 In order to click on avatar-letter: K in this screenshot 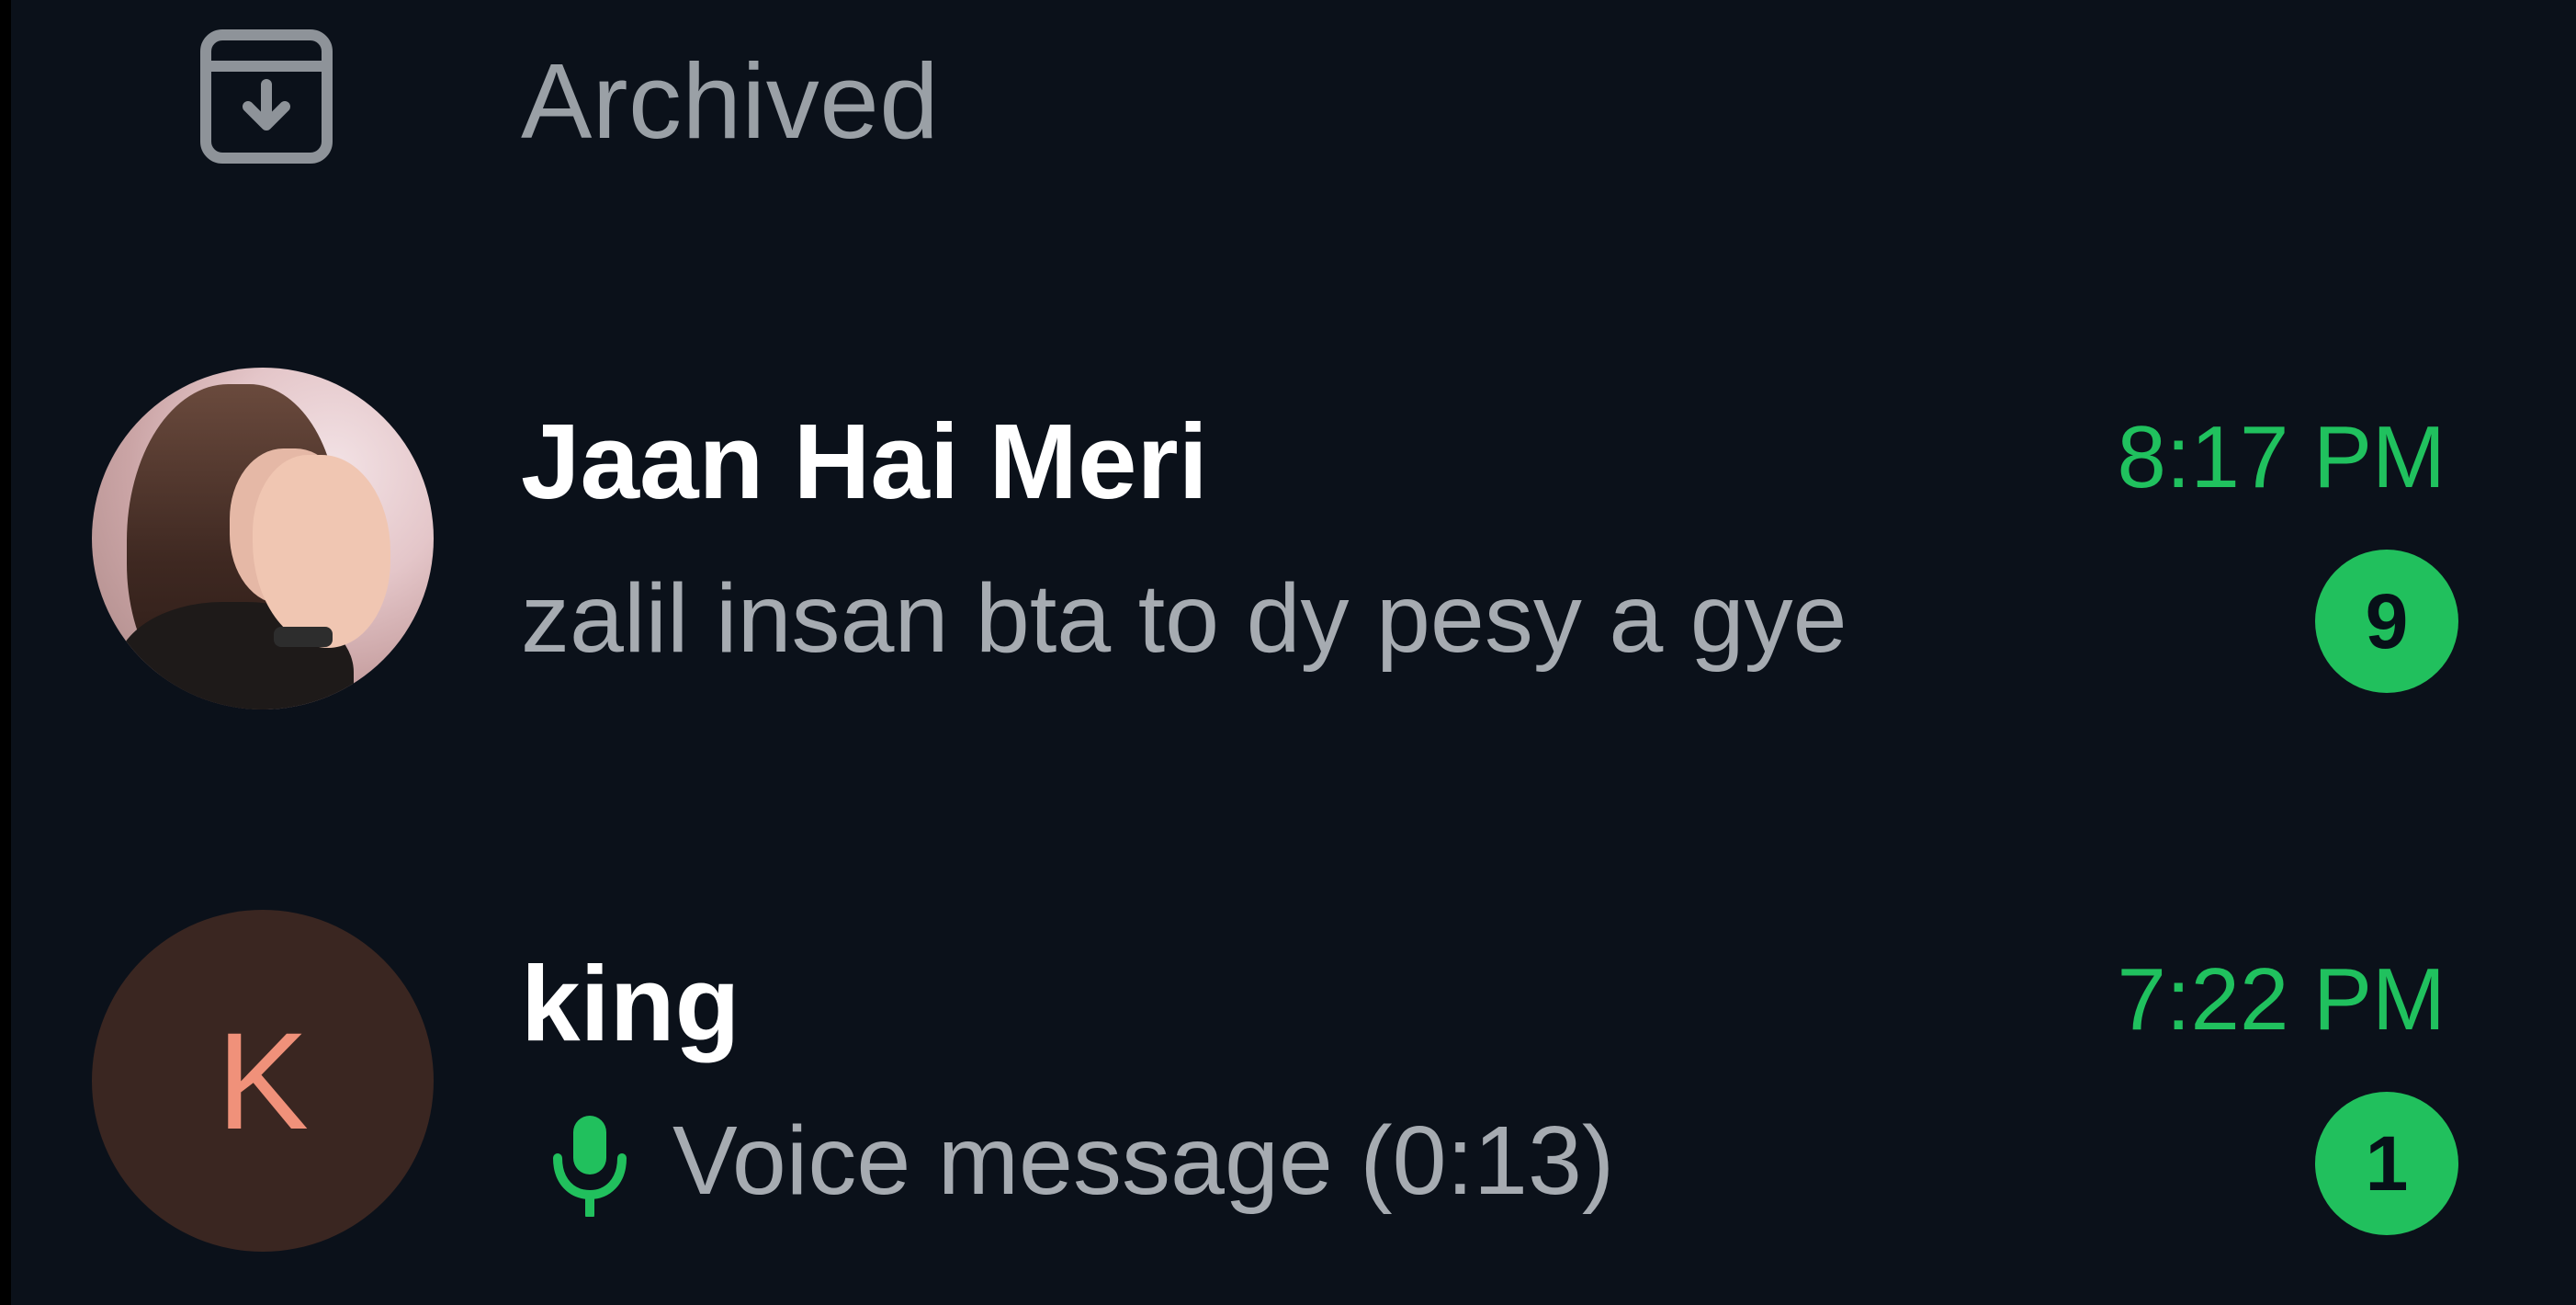, I will do `click(263, 1081)`.